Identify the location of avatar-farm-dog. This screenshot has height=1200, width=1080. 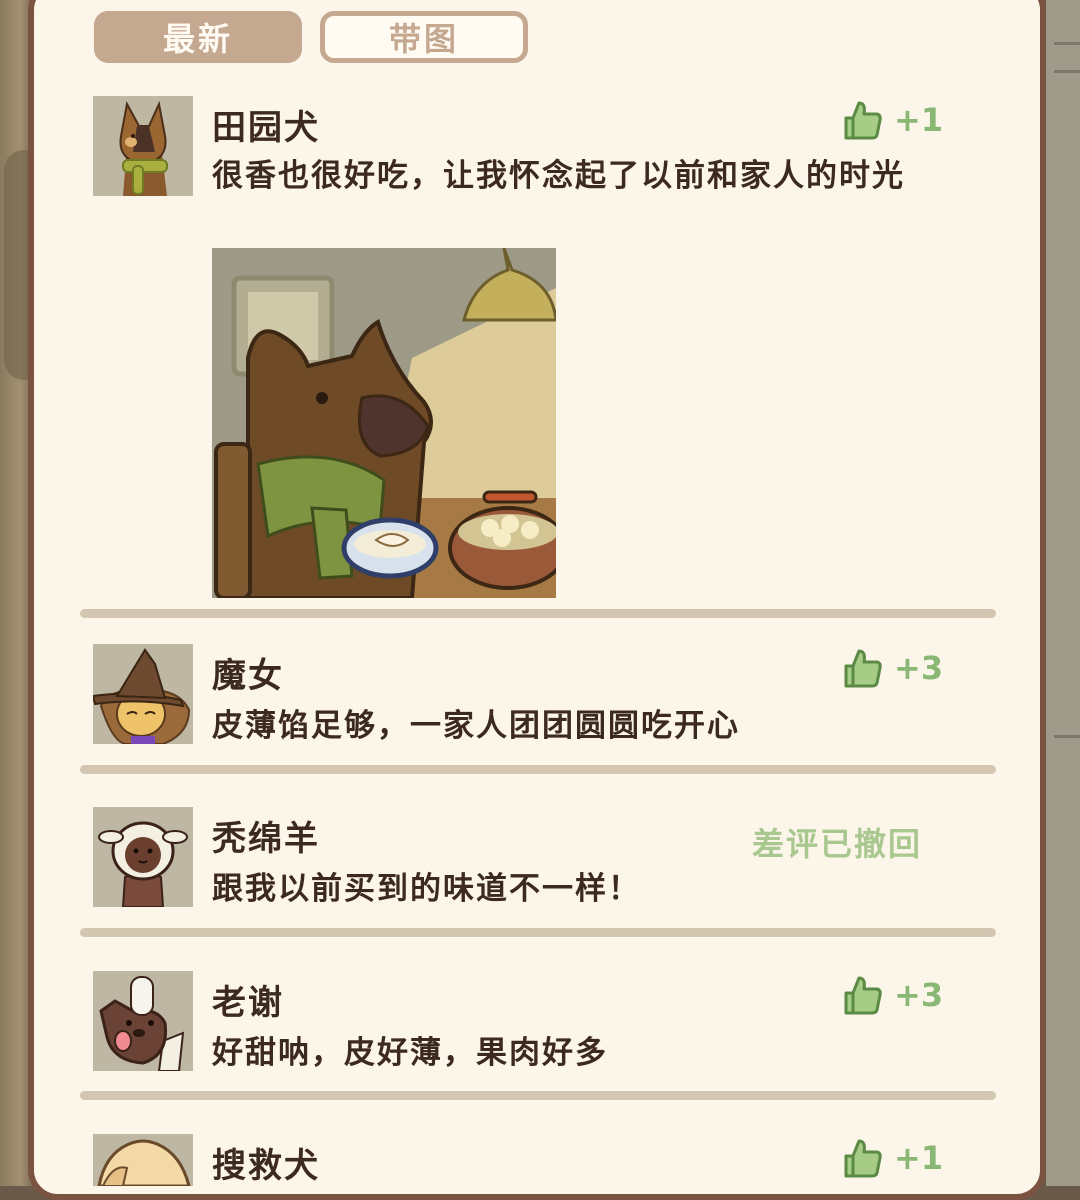
(143, 146).